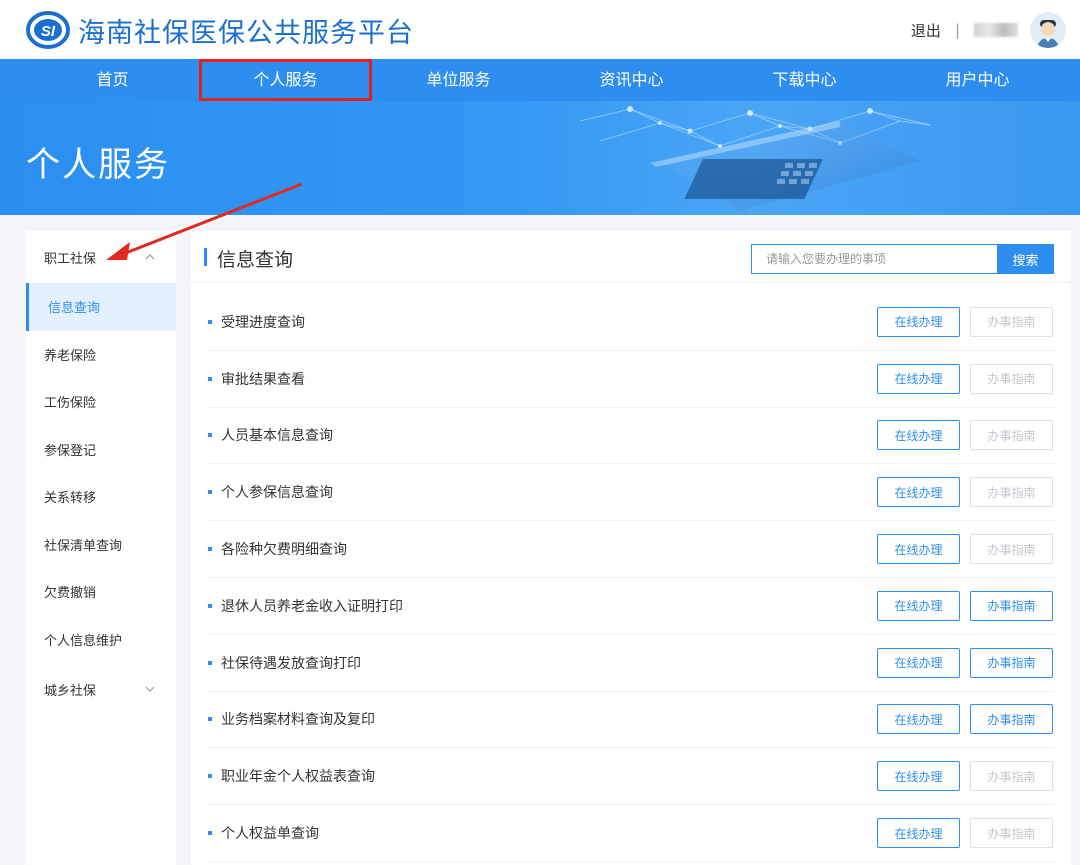 The height and width of the screenshot is (865, 1080). Describe the element at coordinates (631, 833) in the screenshot. I see `service-row: 个人权益单查询 在线办理 办事指南` at that location.